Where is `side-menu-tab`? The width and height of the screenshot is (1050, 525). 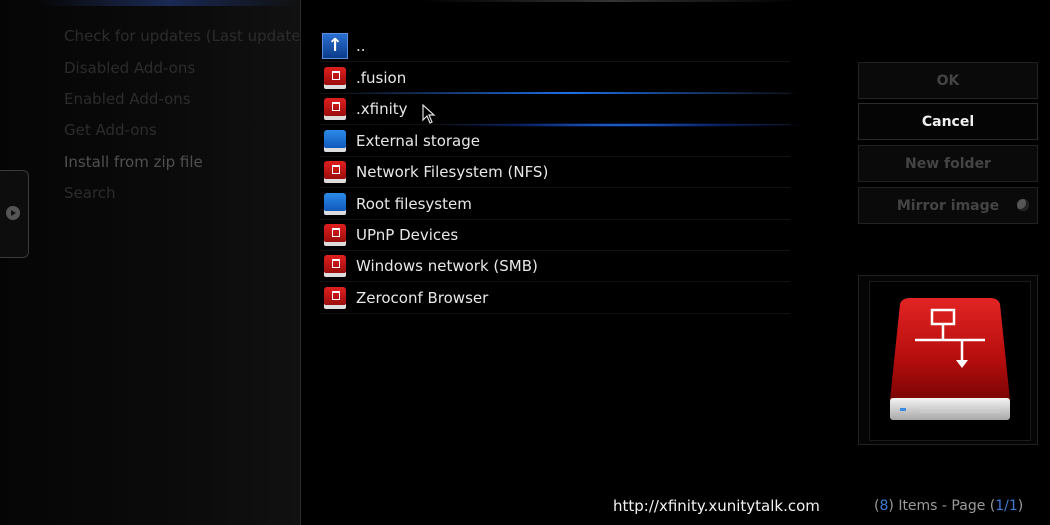 side-menu-tab is located at coordinates (14, 214).